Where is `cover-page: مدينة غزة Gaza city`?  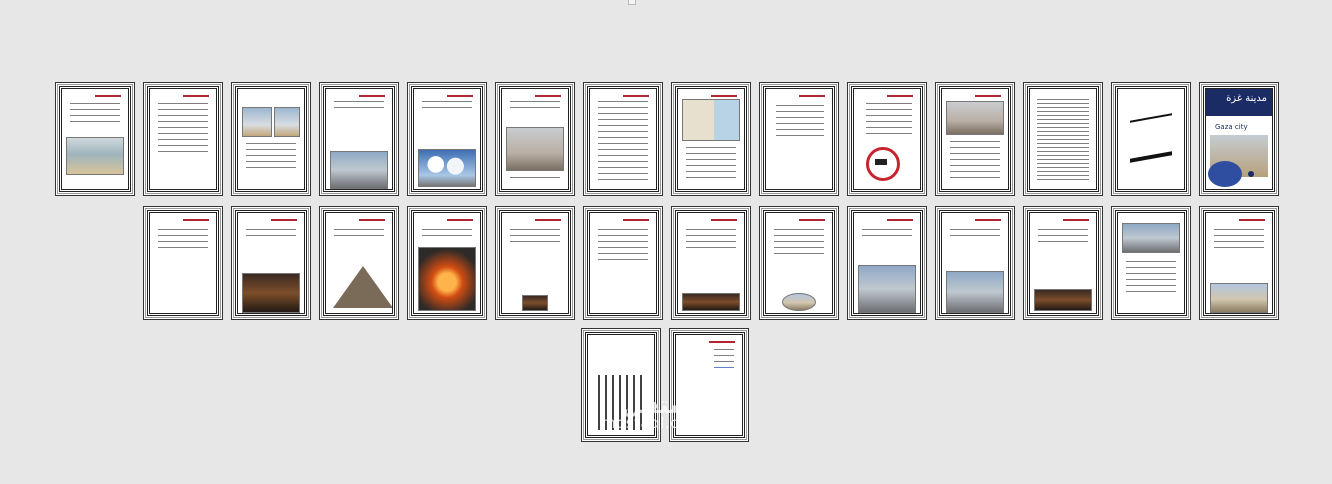 cover-page: مدينة غزة Gaza city is located at coordinates (1239, 139).